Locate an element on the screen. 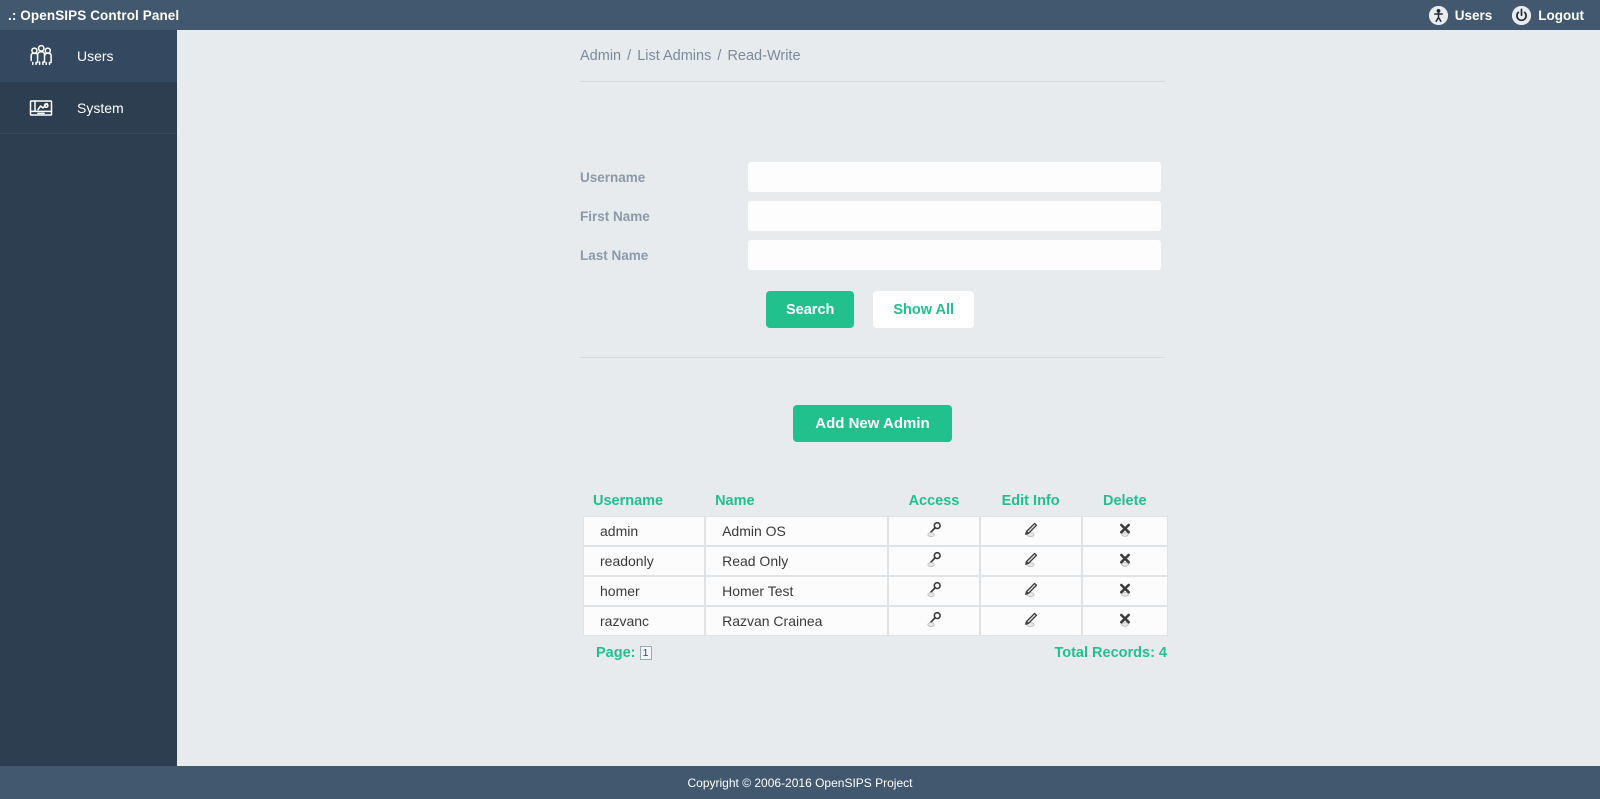 Image resolution: width=1600 pixels, height=799 pixels. table-row: razvanc Razvan Crainea is located at coordinates (875, 621).